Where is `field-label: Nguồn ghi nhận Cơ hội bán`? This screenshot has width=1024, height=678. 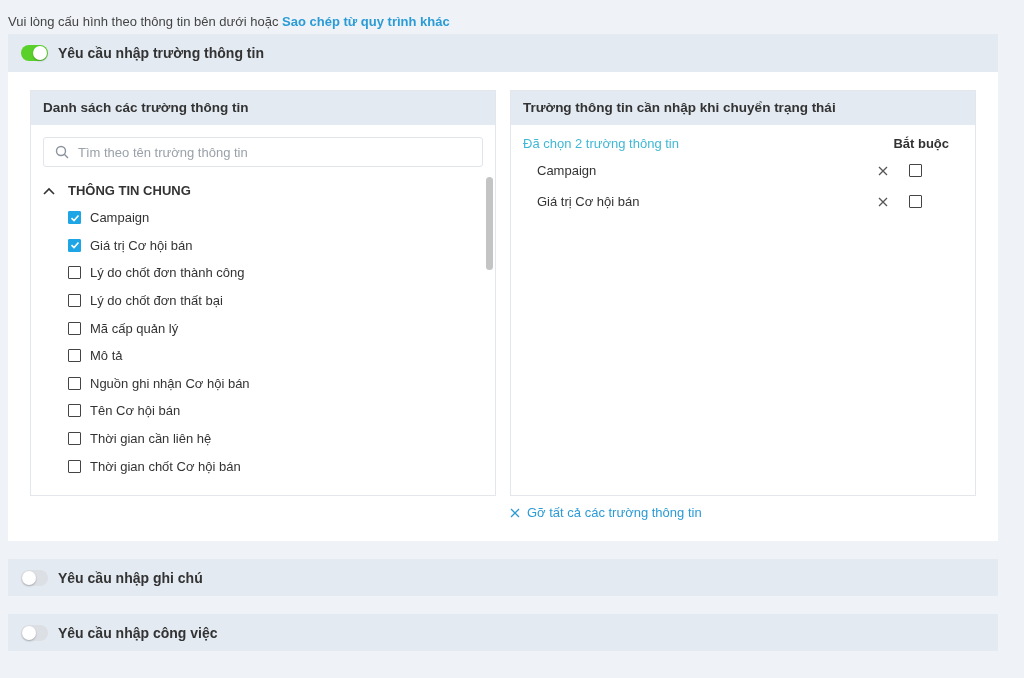
field-label: Nguồn ghi nhận Cơ hội bán is located at coordinates (170, 383).